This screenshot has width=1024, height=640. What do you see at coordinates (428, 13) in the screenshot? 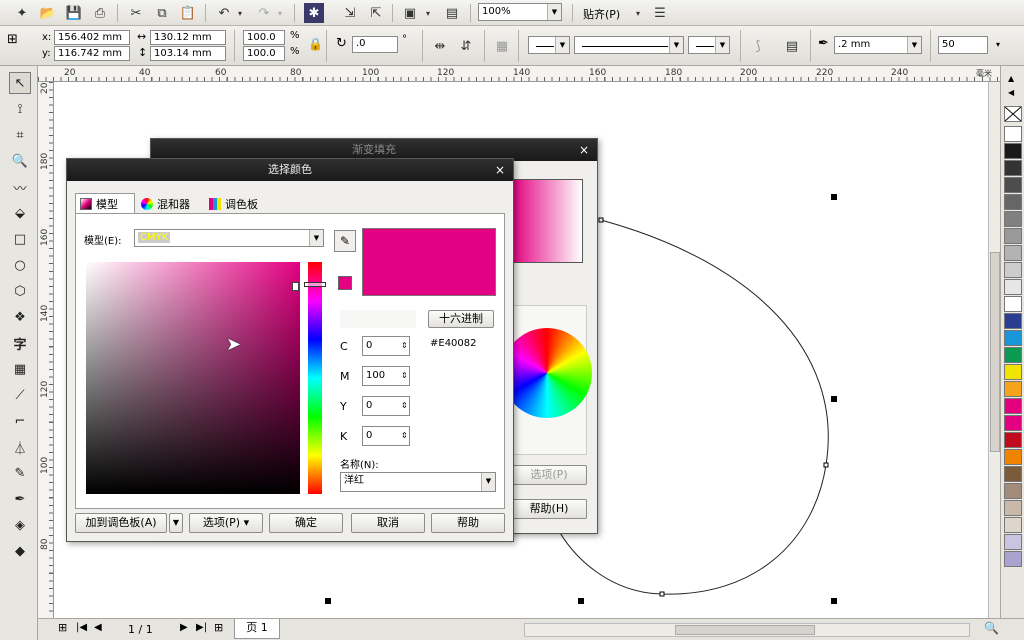
I see `launcher-dropdown-icon: ▾` at bounding box center [428, 13].